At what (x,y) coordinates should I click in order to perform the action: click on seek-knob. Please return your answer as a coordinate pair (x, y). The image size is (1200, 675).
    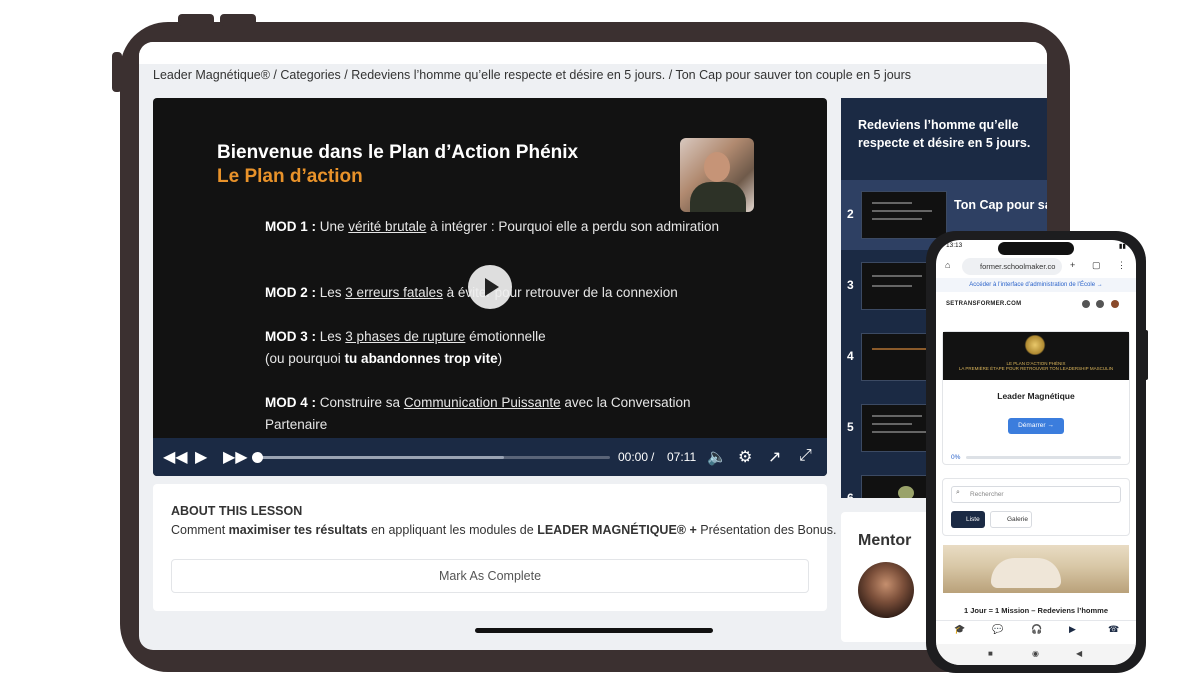
    Looking at the image, I should click on (257, 457).